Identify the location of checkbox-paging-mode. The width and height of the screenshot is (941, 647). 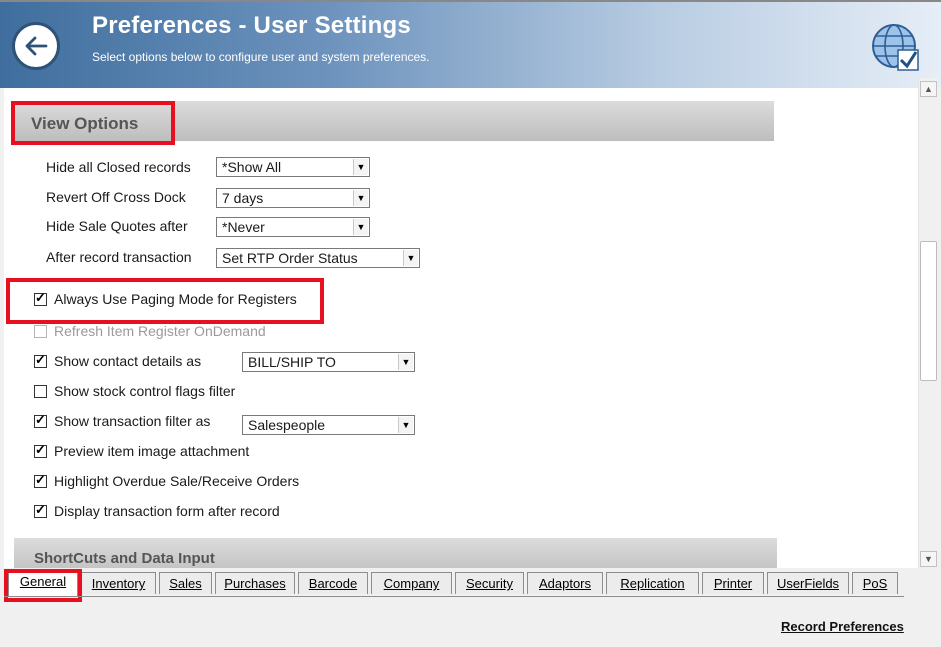
(40, 298).